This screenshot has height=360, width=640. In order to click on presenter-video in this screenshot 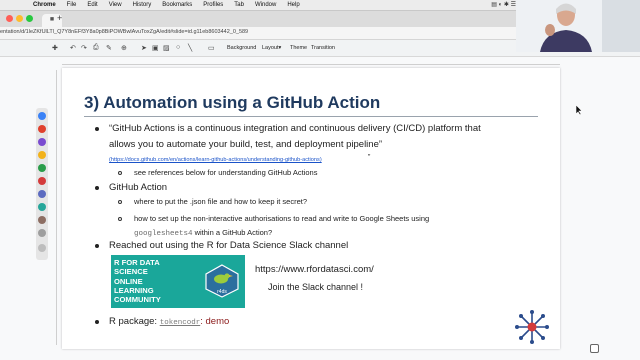, I will do `click(578, 26)`.